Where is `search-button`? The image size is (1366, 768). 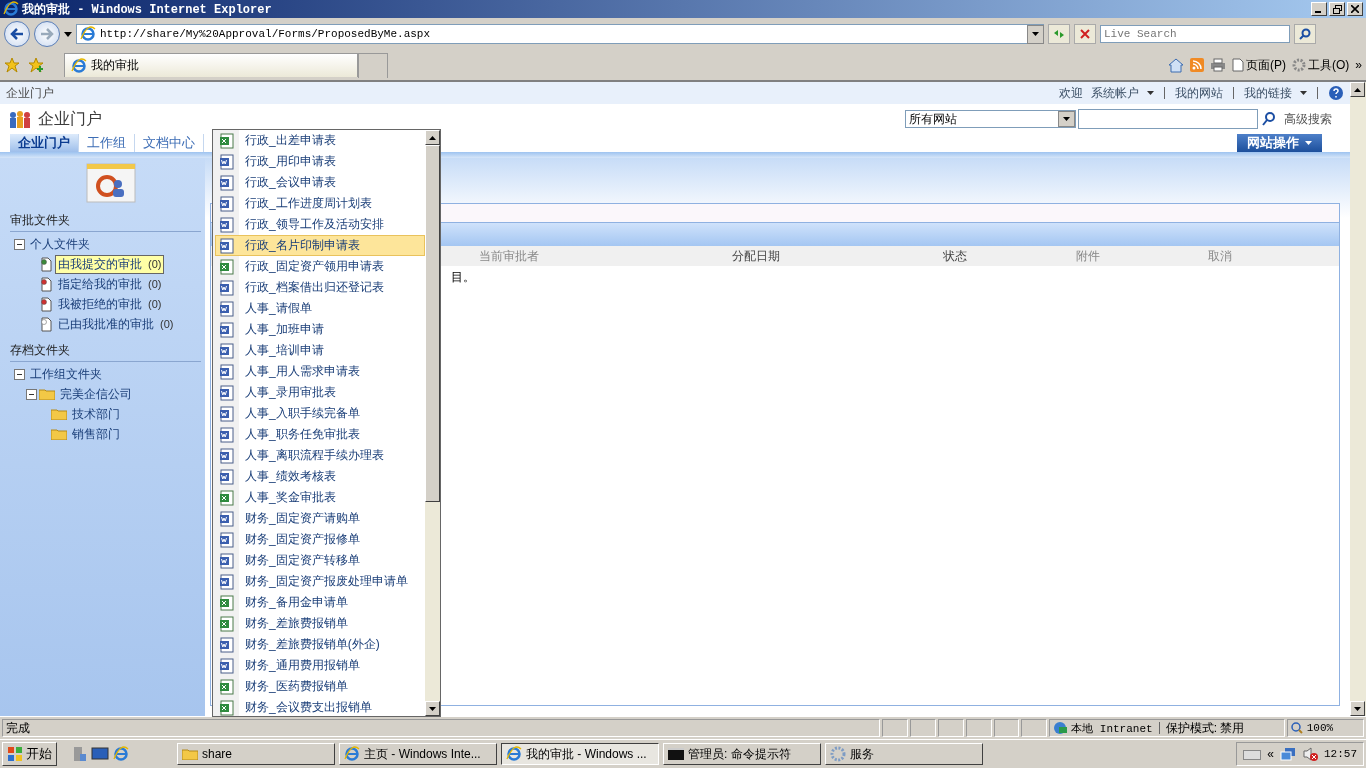 search-button is located at coordinates (1305, 34).